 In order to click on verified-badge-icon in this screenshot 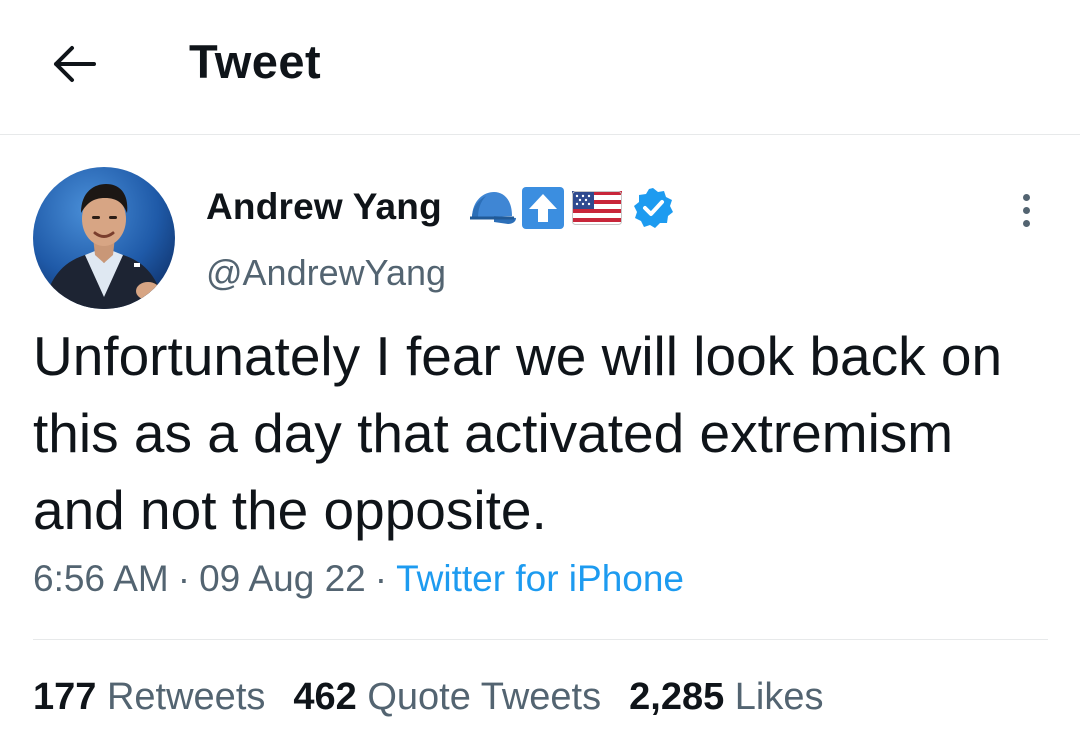, I will do `click(653, 208)`.